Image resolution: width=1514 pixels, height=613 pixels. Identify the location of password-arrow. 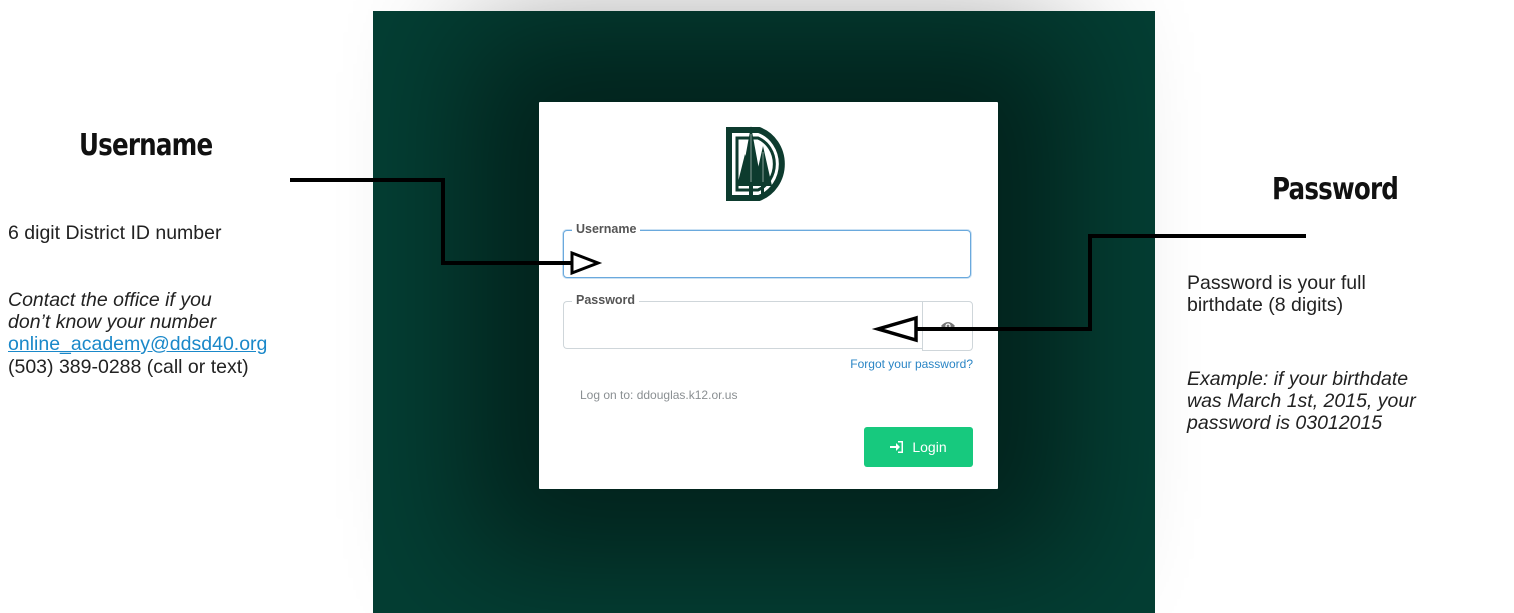
(1088, 288).